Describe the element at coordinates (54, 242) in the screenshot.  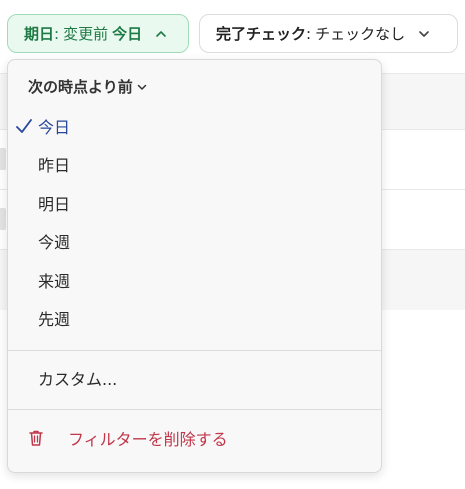
I see `menu-option-label: 今週` at that location.